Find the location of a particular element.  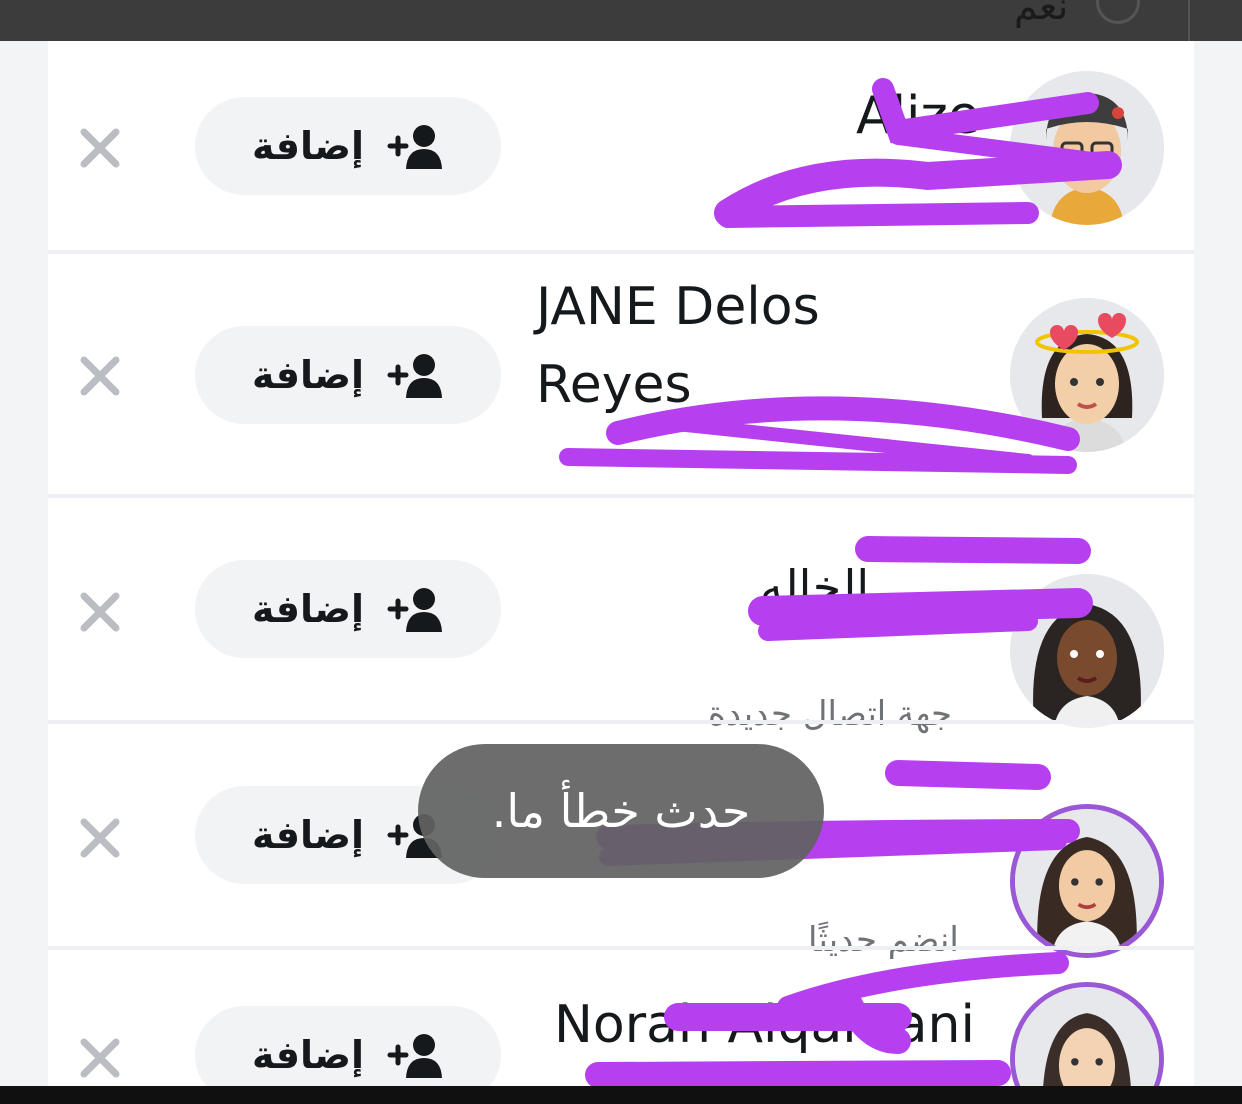

yes-option-label: نعم is located at coordinates (1041, 14).